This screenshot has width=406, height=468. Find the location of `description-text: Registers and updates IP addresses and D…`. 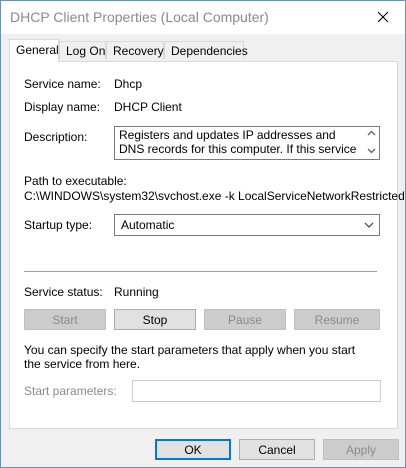

description-text: Registers and updates IP addresses and D… is located at coordinates (238, 143).